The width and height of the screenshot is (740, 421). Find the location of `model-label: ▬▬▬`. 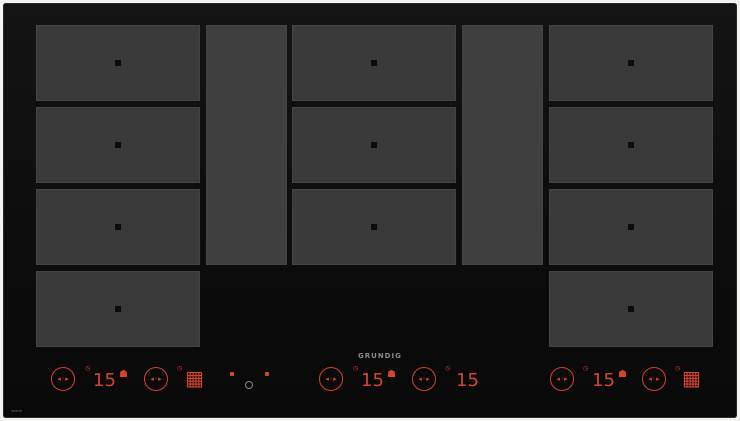

model-label: ▬▬▬ is located at coordinates (17, 410).